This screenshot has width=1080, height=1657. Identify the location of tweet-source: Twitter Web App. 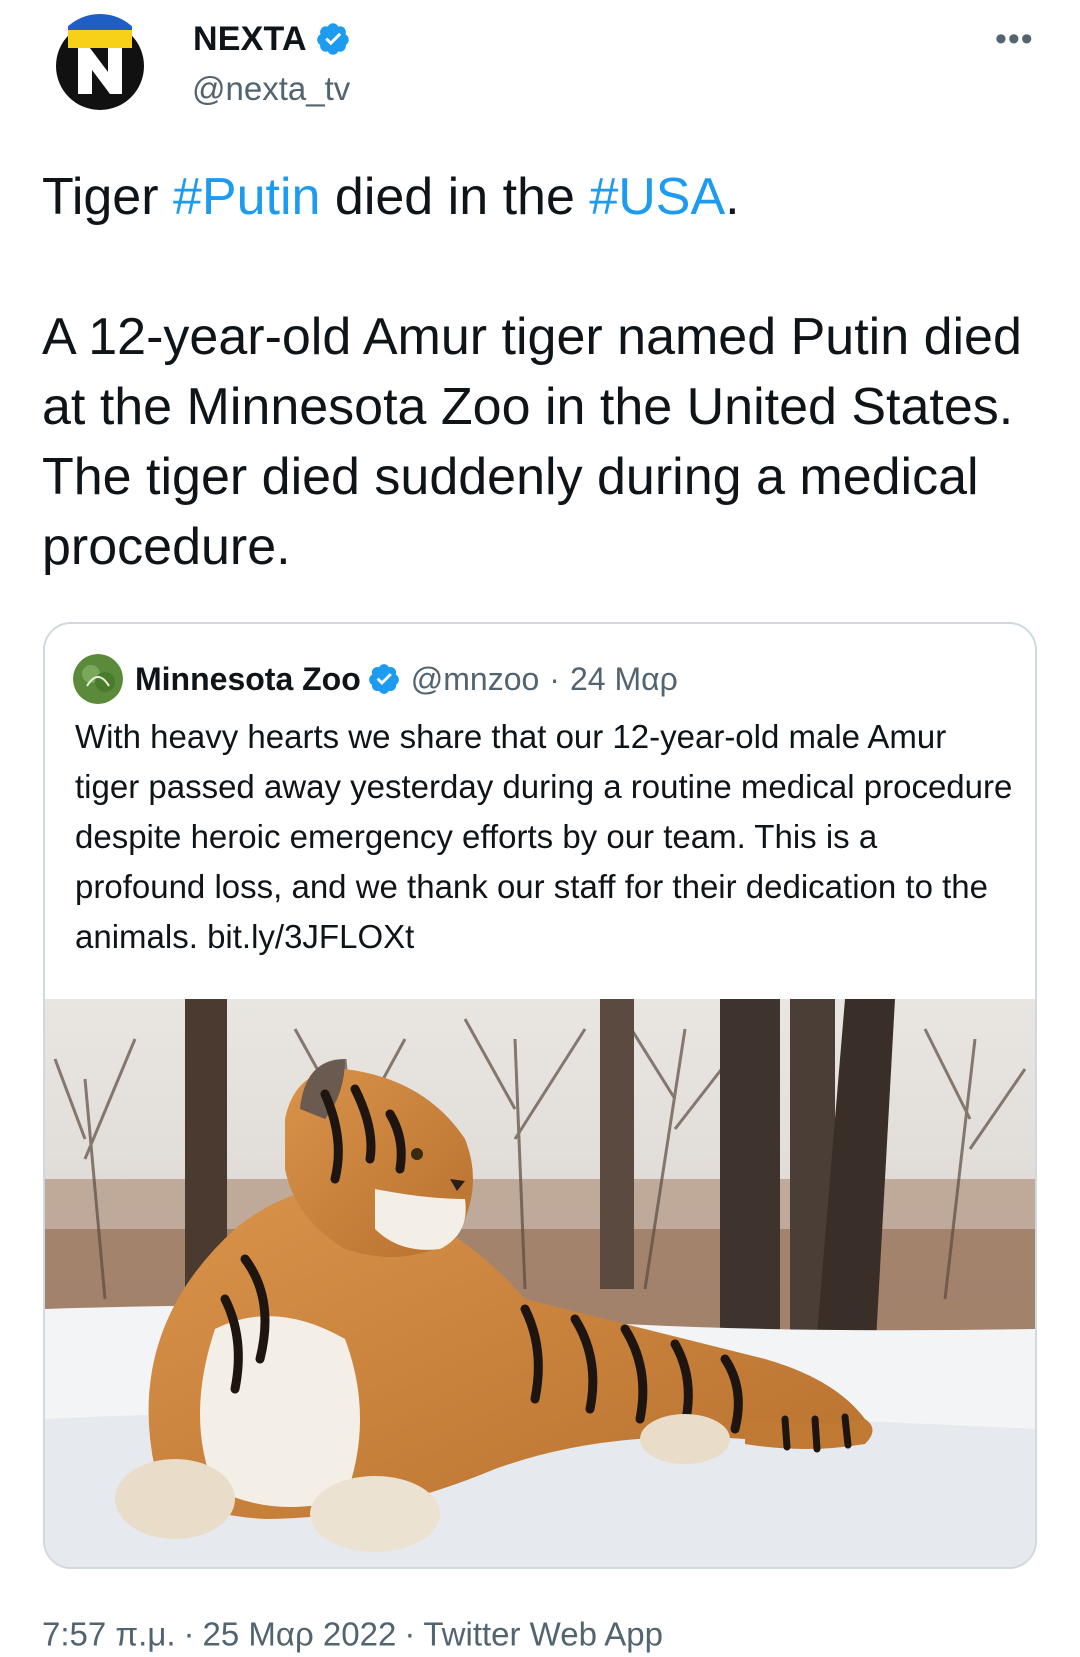
(543, 1633).